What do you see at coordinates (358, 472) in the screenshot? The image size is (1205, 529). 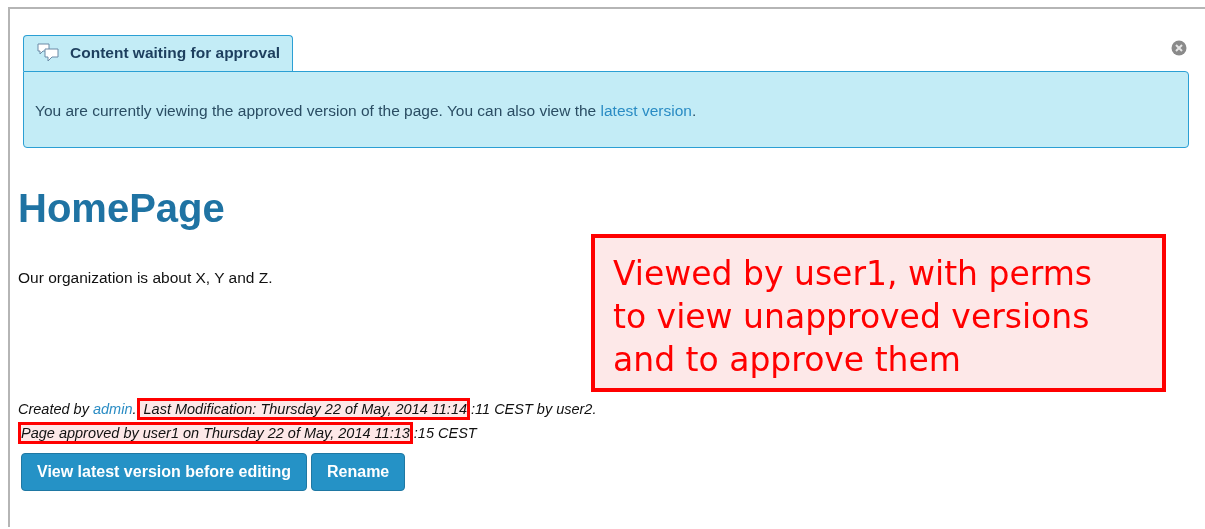 I see `action-button: Rename` at bounding box center [358, 472].